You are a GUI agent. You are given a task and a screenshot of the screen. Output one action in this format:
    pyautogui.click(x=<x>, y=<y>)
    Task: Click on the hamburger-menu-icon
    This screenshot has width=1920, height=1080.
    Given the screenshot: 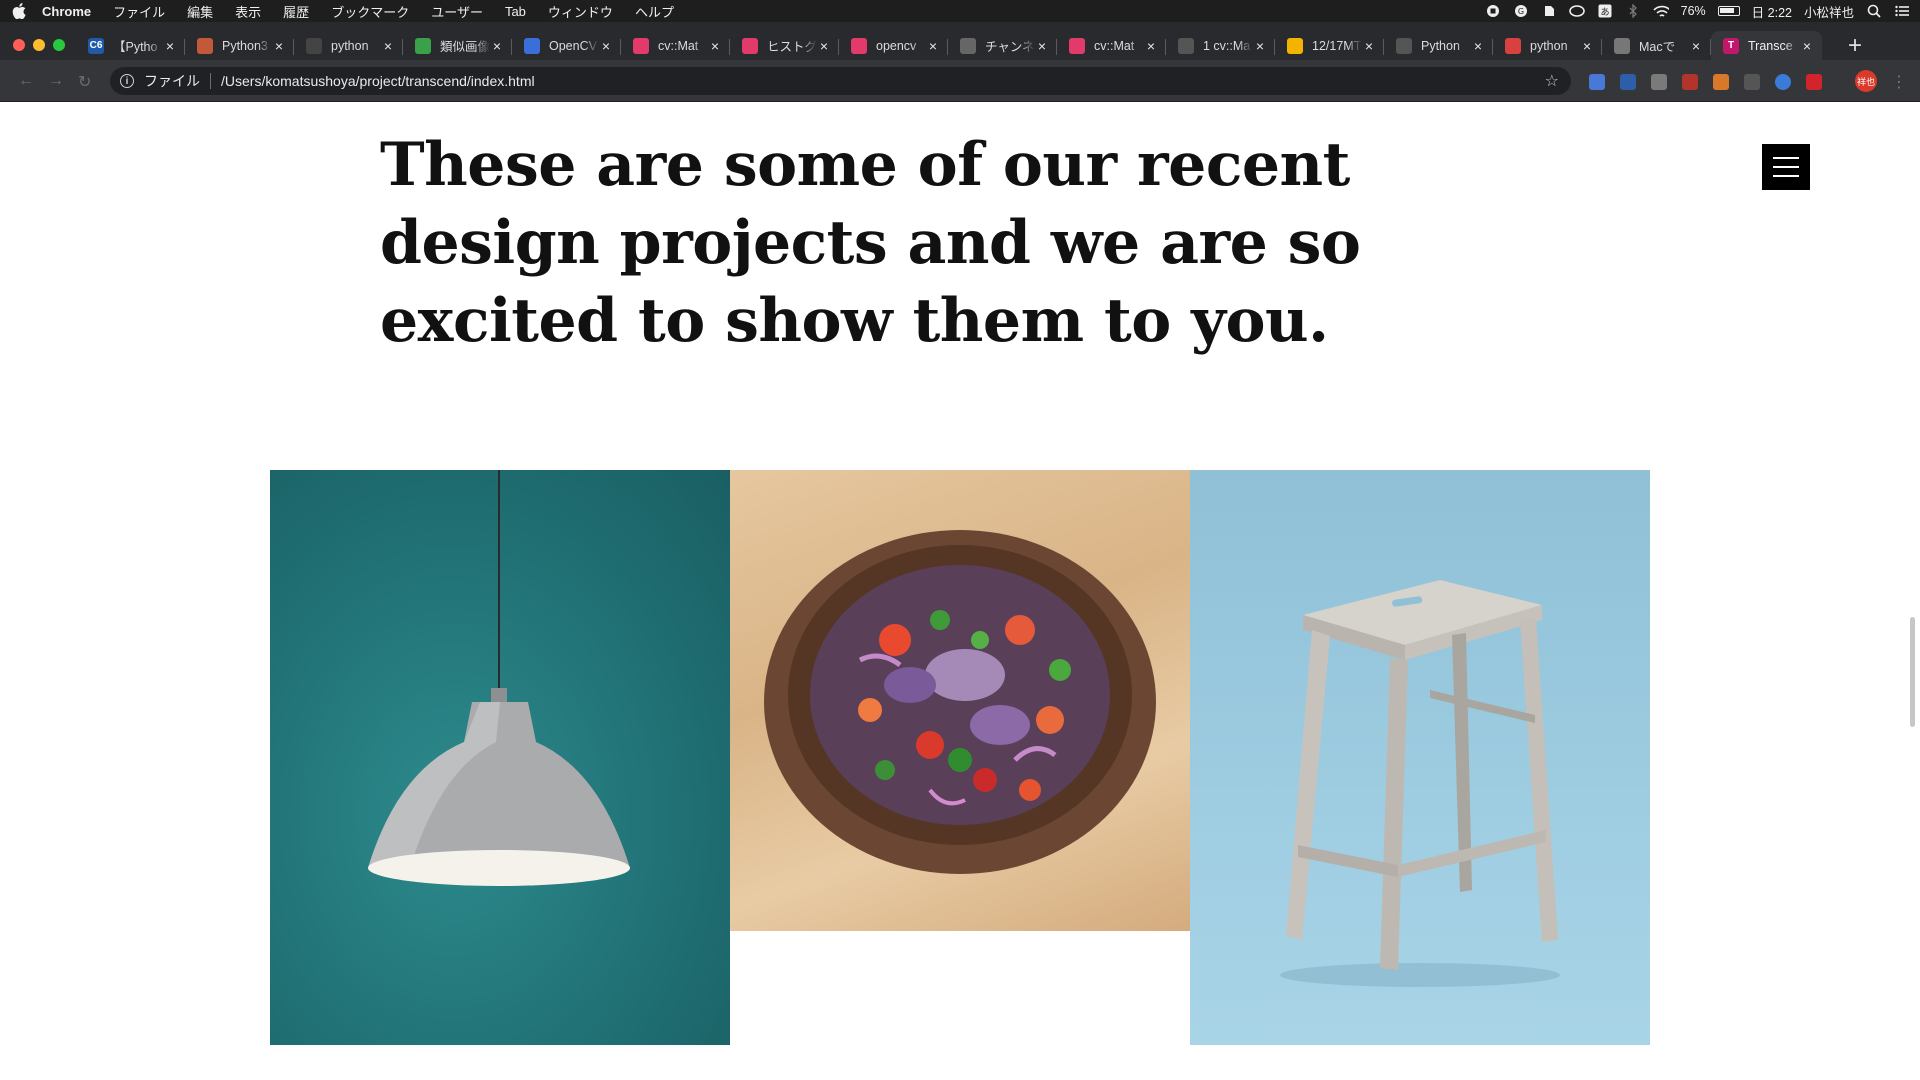 What is the action you would take?
    pyautogui.click(x=1786, y=167)
    